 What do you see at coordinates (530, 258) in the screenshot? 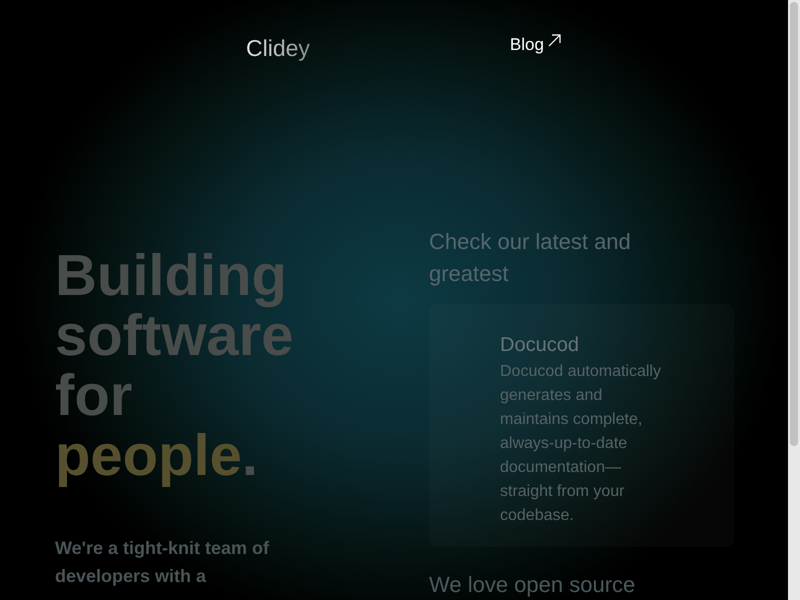
I see `section-heading: Check our latest and greatest` at bounding box center [530, 258].